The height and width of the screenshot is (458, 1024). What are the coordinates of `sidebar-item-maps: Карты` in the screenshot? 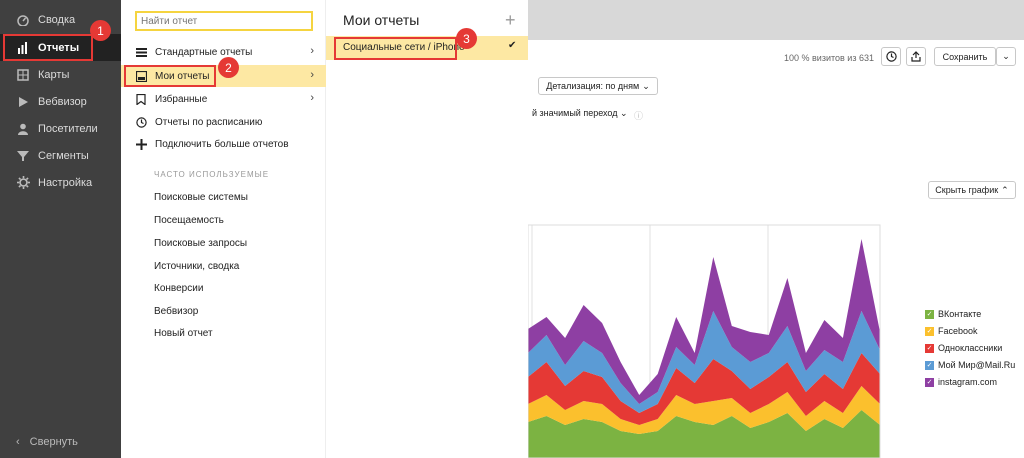 It's located at (60, 74).